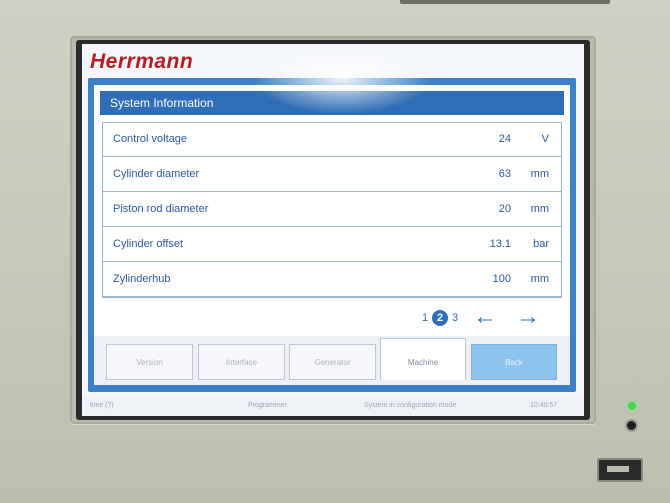 Image resolution: width=670 pixels, height=503 pixels. Describe the element at coordinates (528, 317) in the screenshot. I see `arrow-right-icon: →` at that location.